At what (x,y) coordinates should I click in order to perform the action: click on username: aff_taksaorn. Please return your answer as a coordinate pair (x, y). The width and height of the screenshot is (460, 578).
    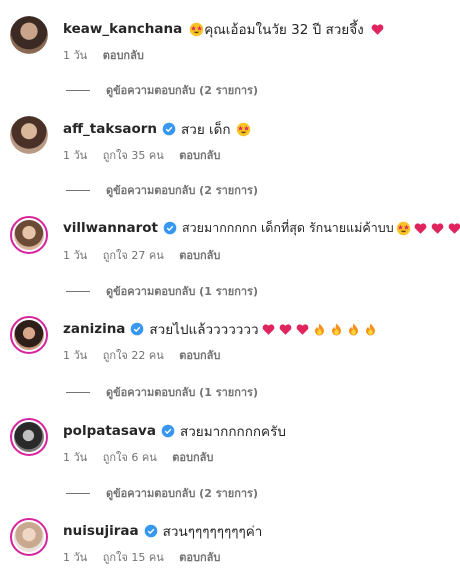
    Looking at the image, I should click on (110, 129).